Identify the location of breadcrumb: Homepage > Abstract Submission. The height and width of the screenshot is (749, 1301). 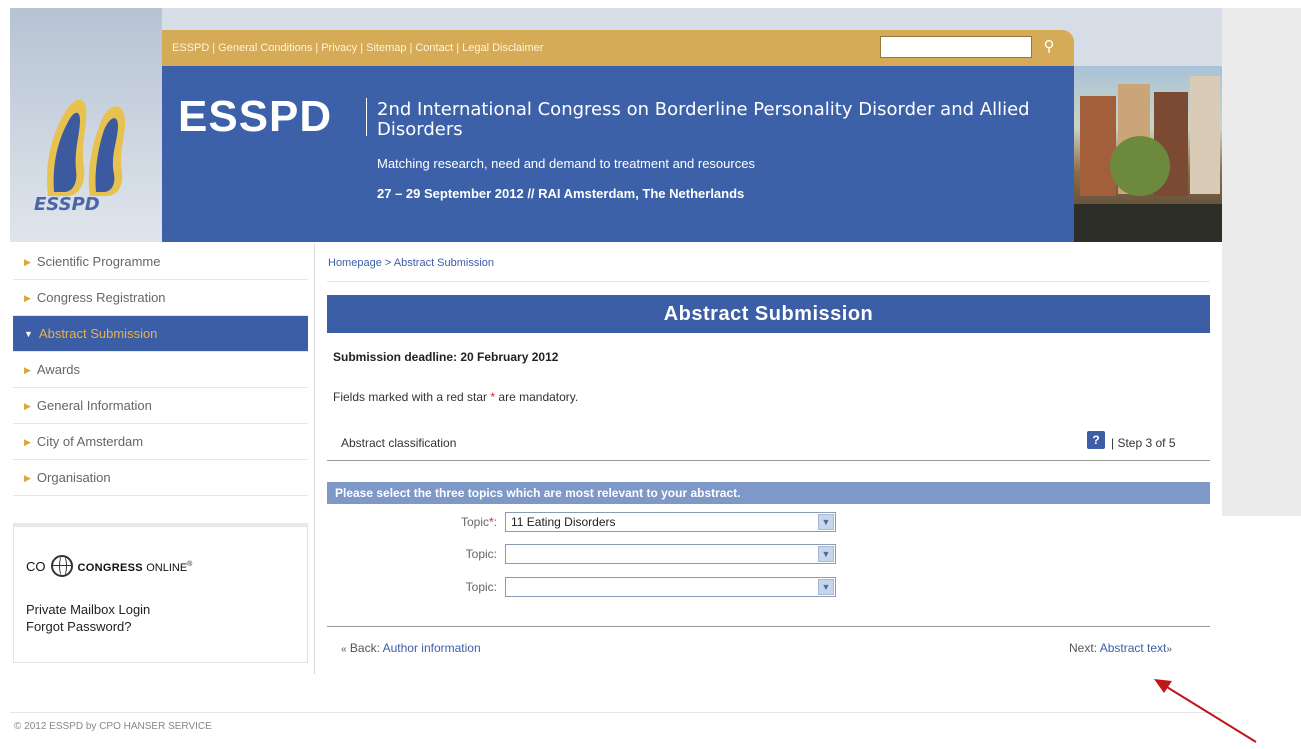
(411, 263).